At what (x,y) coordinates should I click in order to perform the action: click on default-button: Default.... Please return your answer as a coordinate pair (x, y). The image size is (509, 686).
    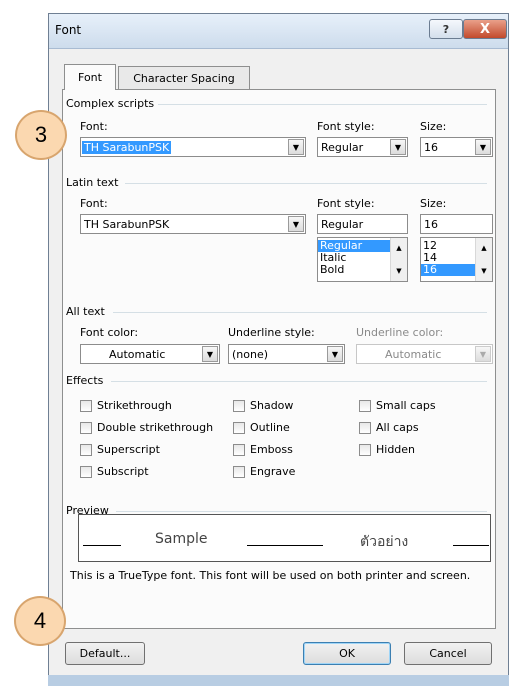
    Looking at the image, I should click on (105, 653).